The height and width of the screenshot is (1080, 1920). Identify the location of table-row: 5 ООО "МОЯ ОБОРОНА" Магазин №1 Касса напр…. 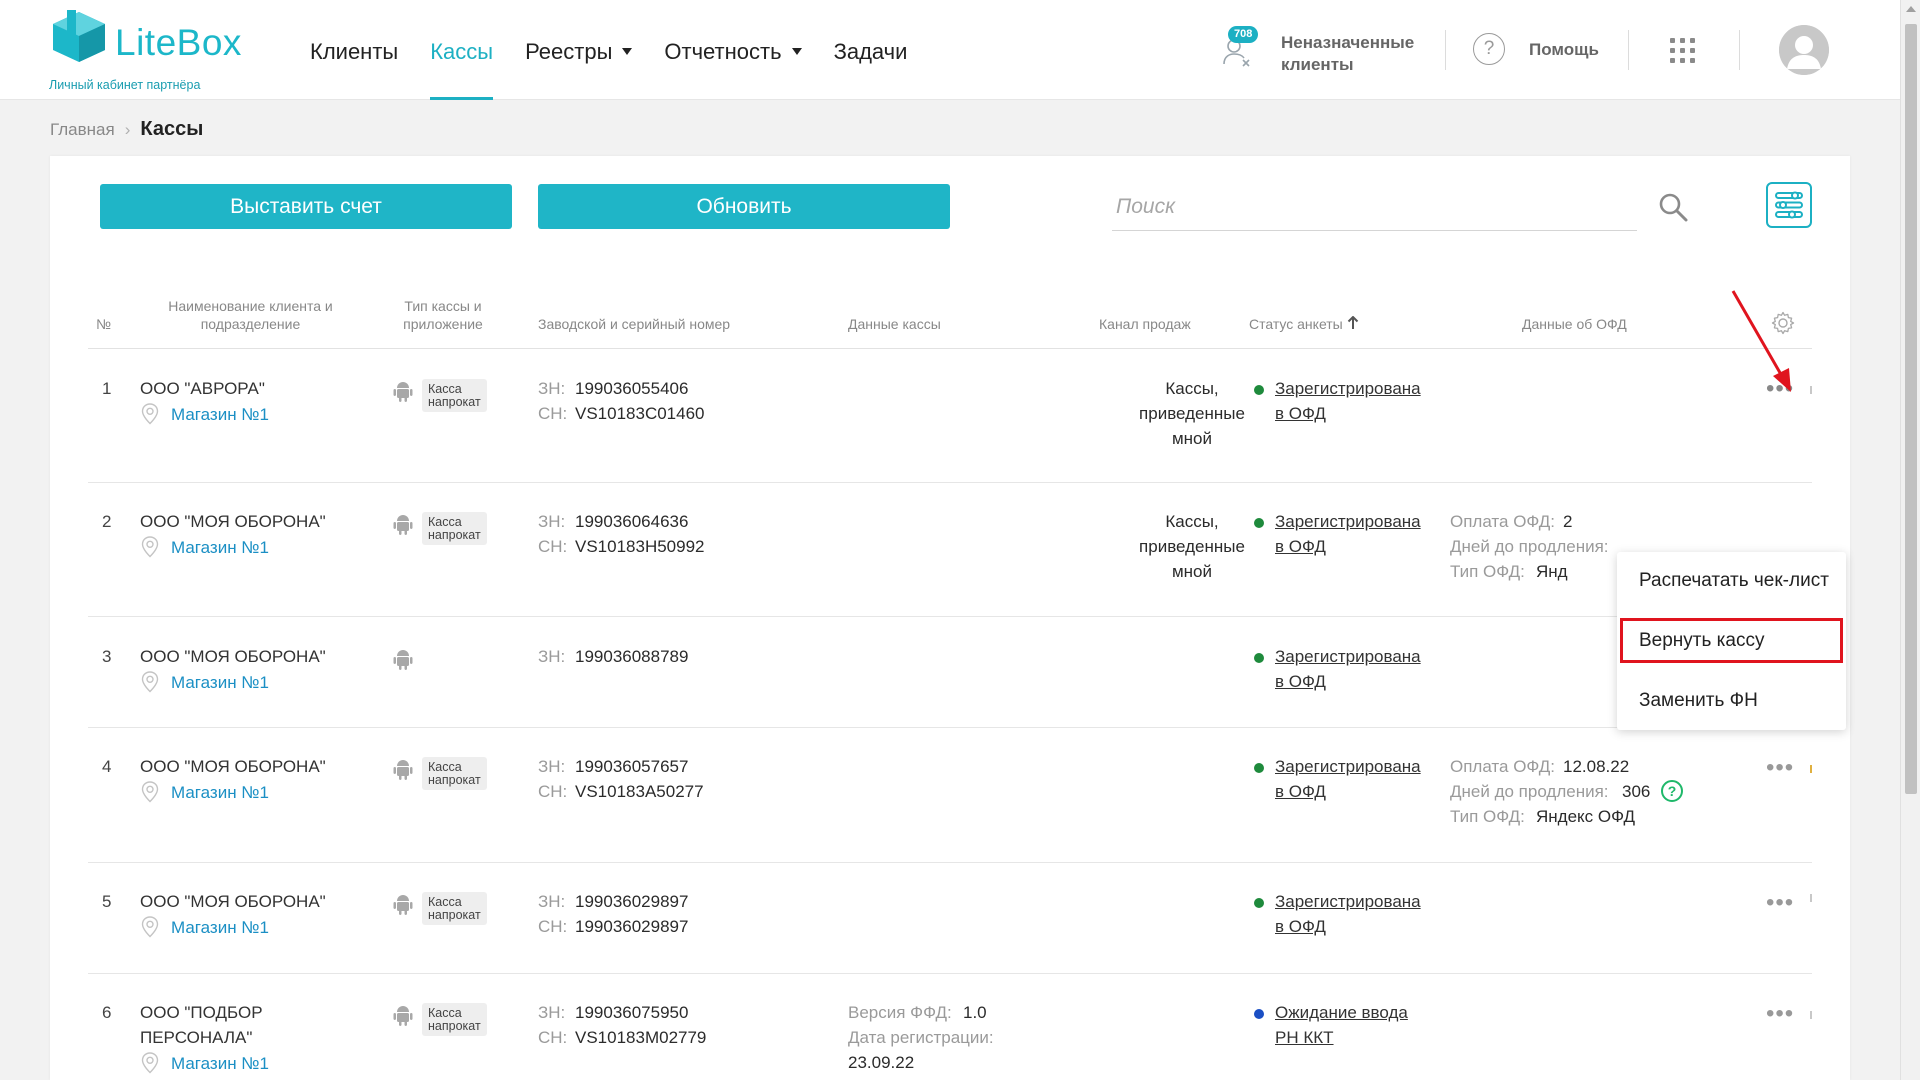
(950, 919).